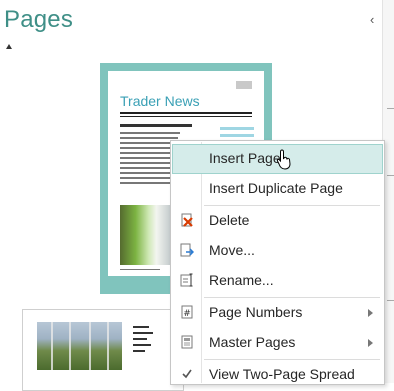 This screenshot has width=394, height=391. I want to click on collapse-pane-button: ‹, so click(372, 19).